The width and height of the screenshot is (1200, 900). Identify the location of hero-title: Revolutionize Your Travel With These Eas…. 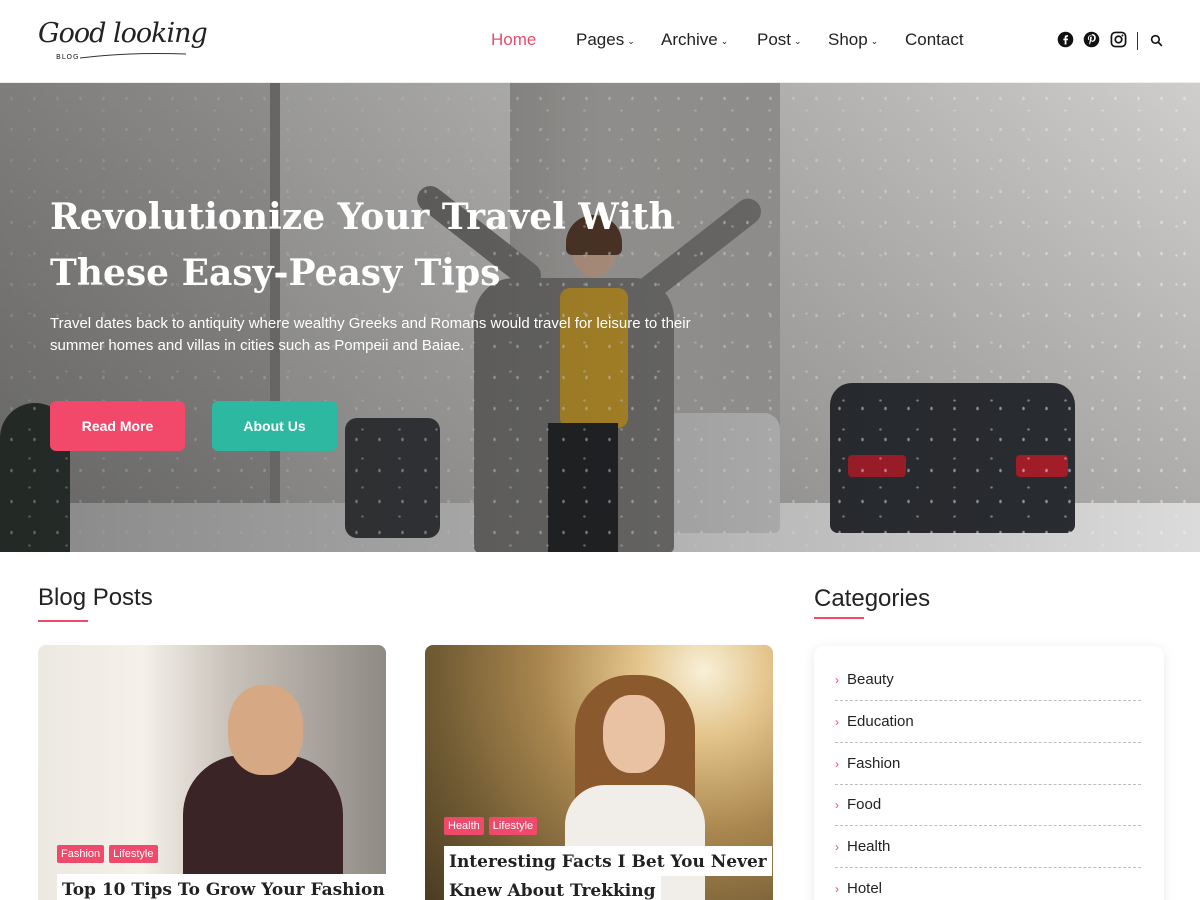
(362, 245).